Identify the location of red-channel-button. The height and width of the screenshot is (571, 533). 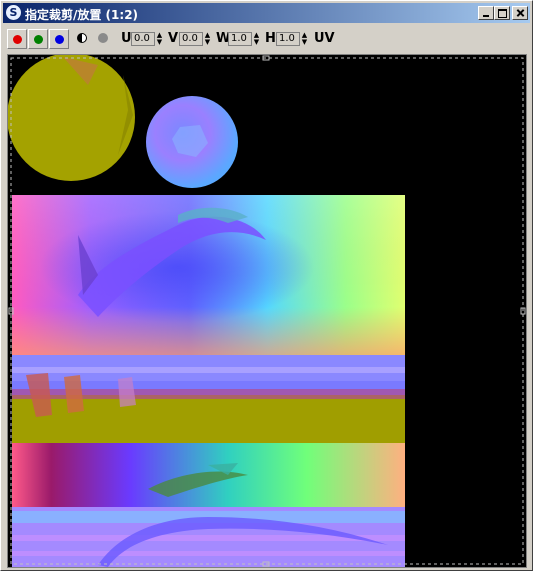
(17, 39).